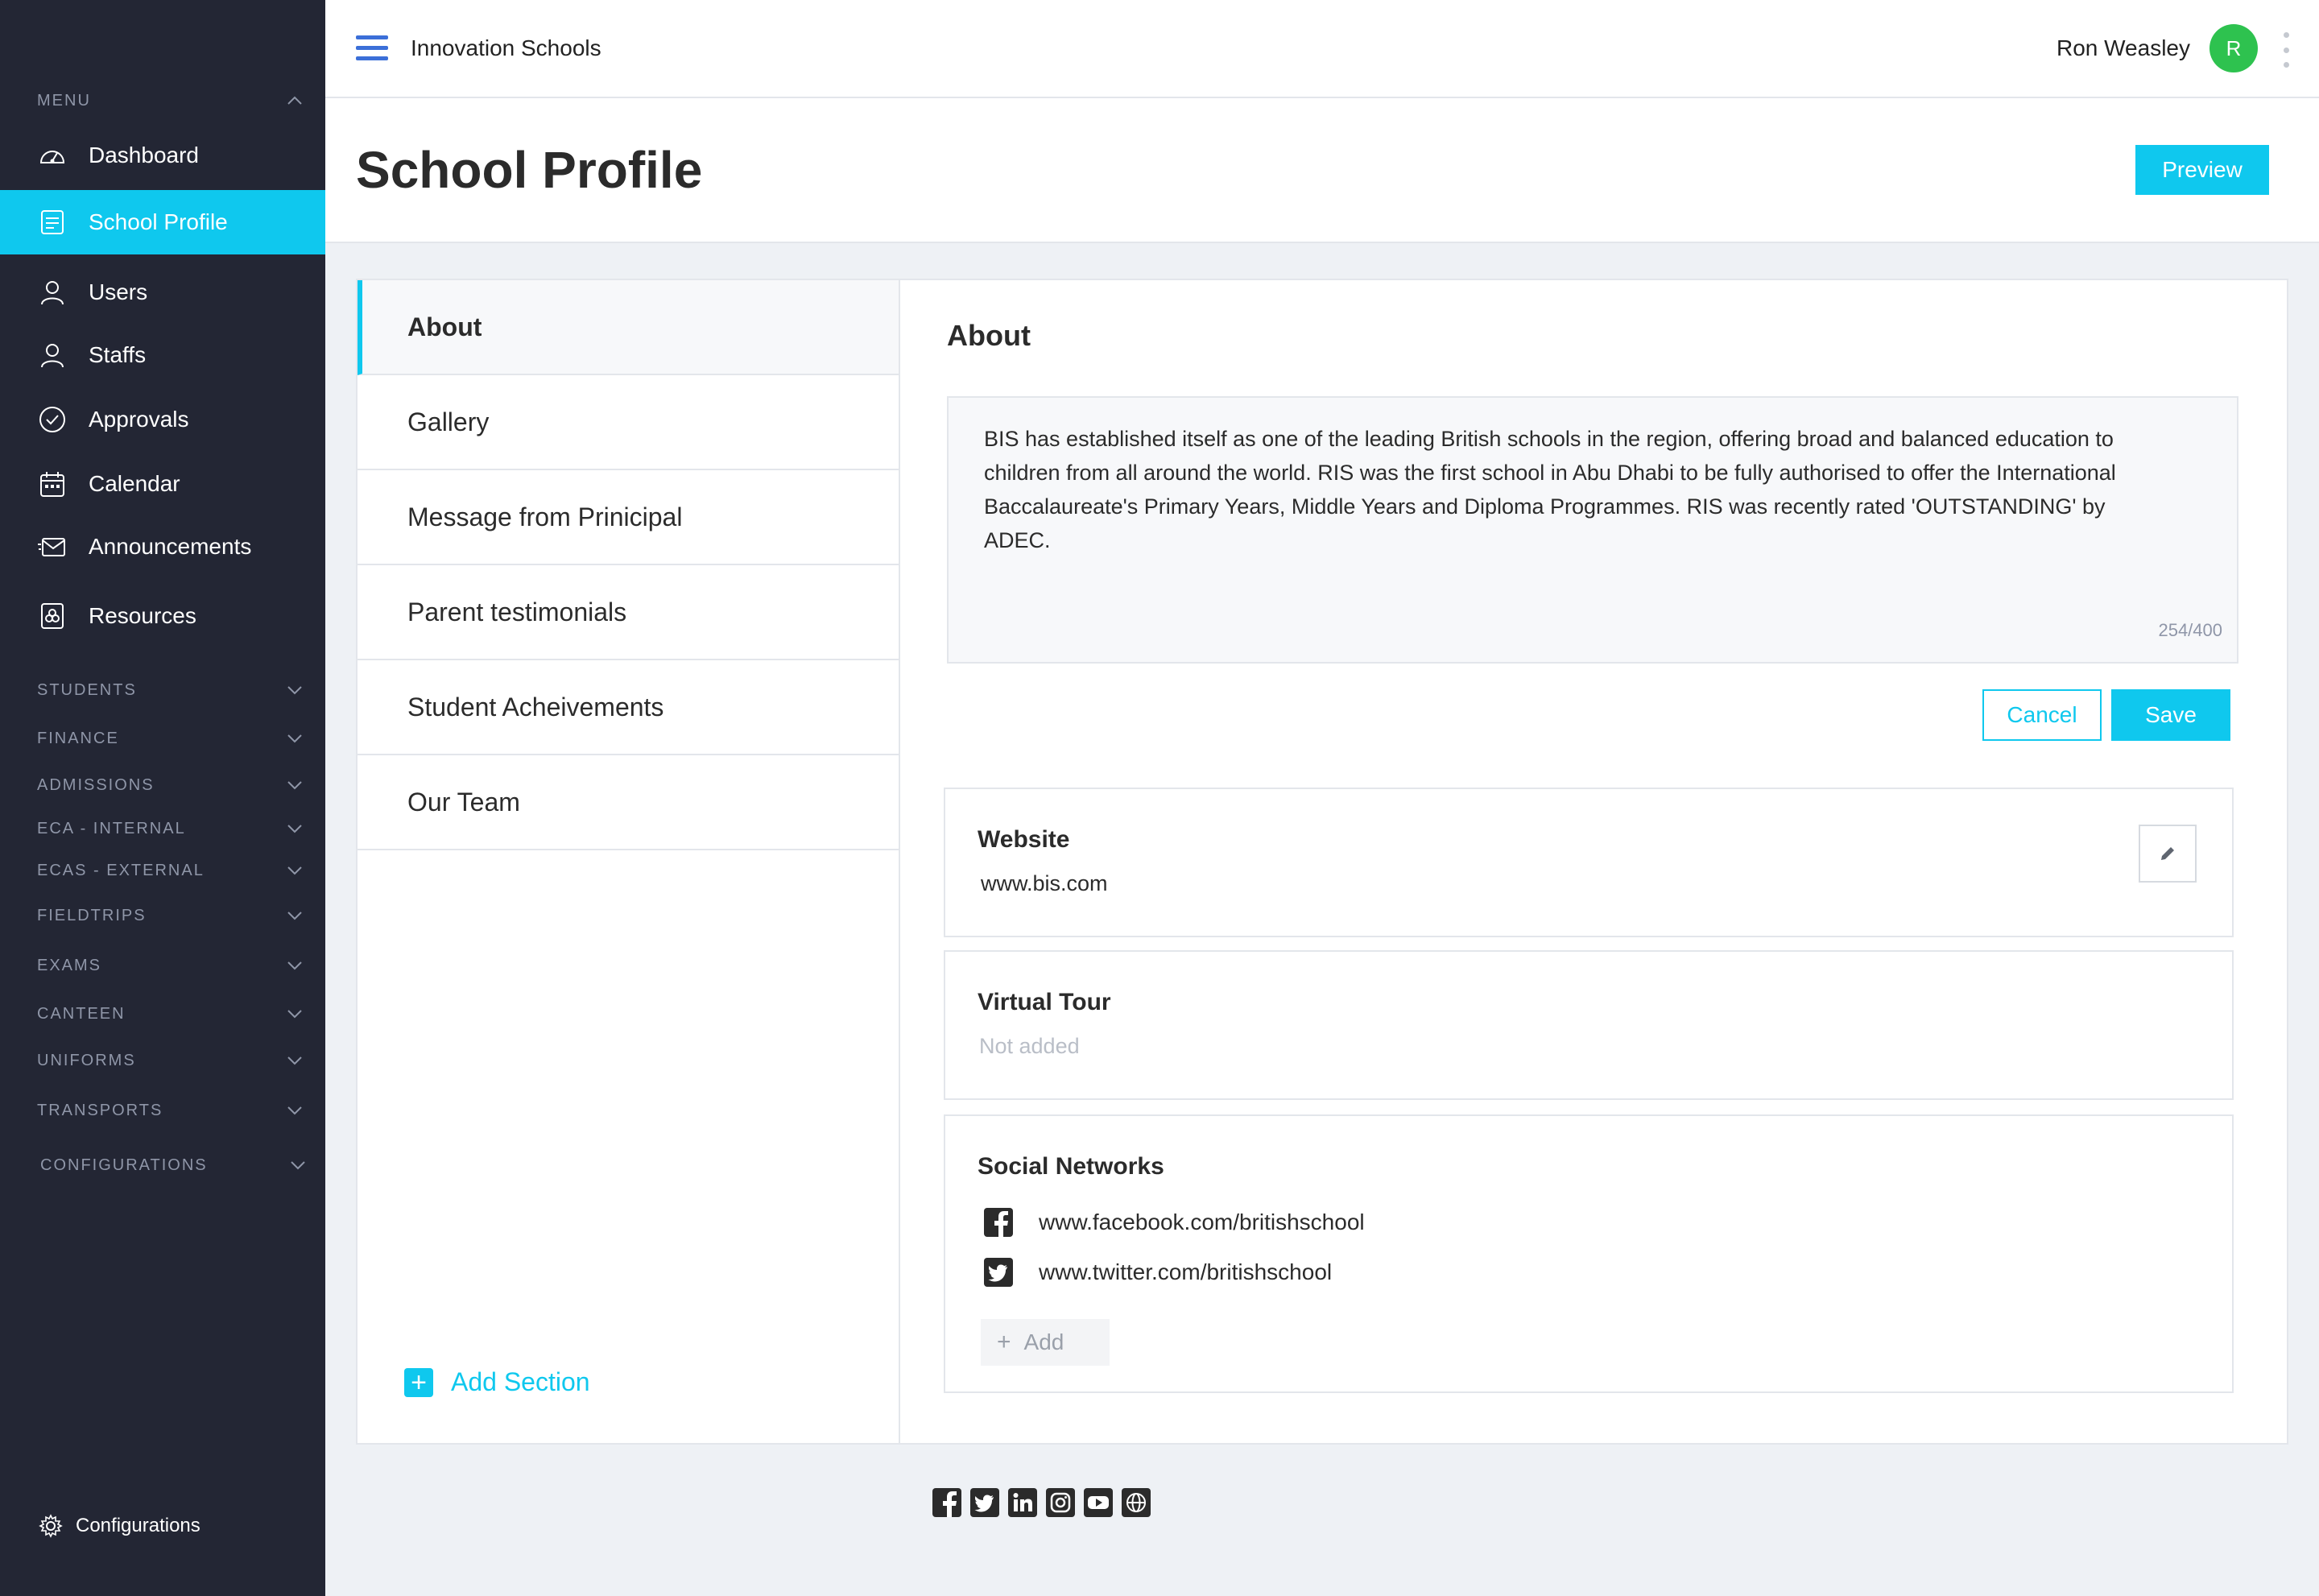 The image size is (2319, 1596). Describe the element at coordinates (628, 517) in the screenshot. I see `section-item-message-from-principal: Message from Prinicipal` at that location.